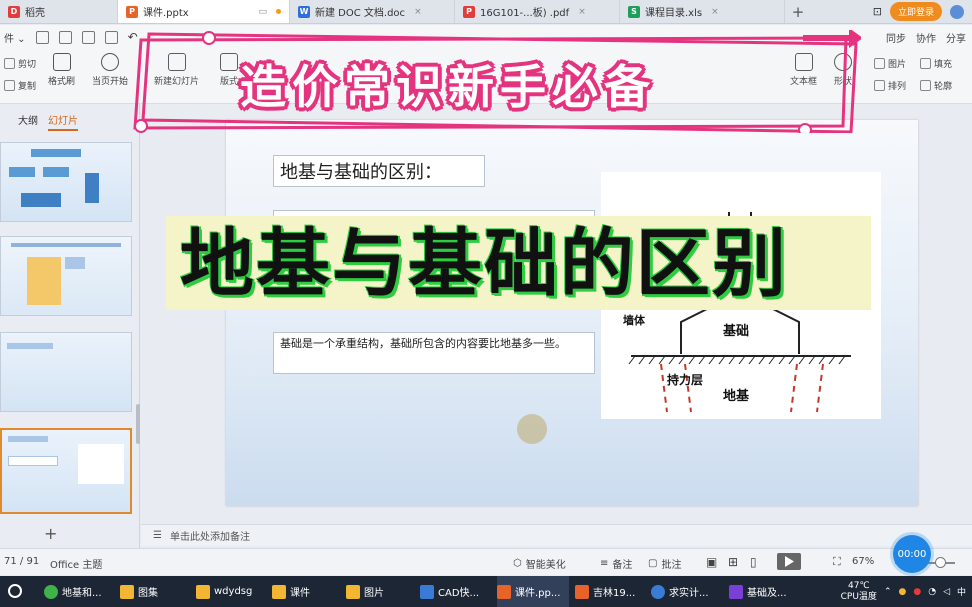  Describe the element at coordinates (132, 11) in the screenshot. I see `ppt-icon: P` at that location.